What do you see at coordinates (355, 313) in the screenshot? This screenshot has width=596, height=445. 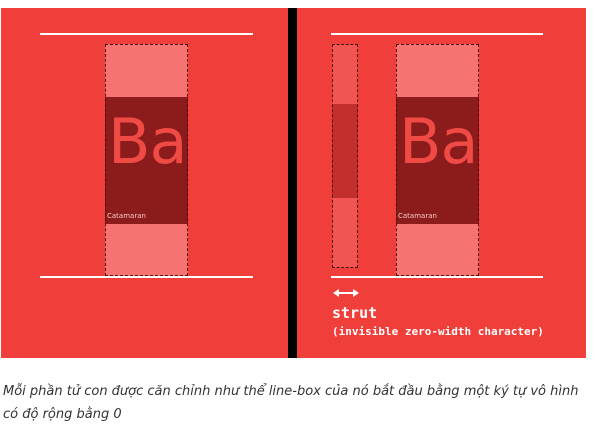 I see `strut-label: strut` at bounding box center [355, 313].